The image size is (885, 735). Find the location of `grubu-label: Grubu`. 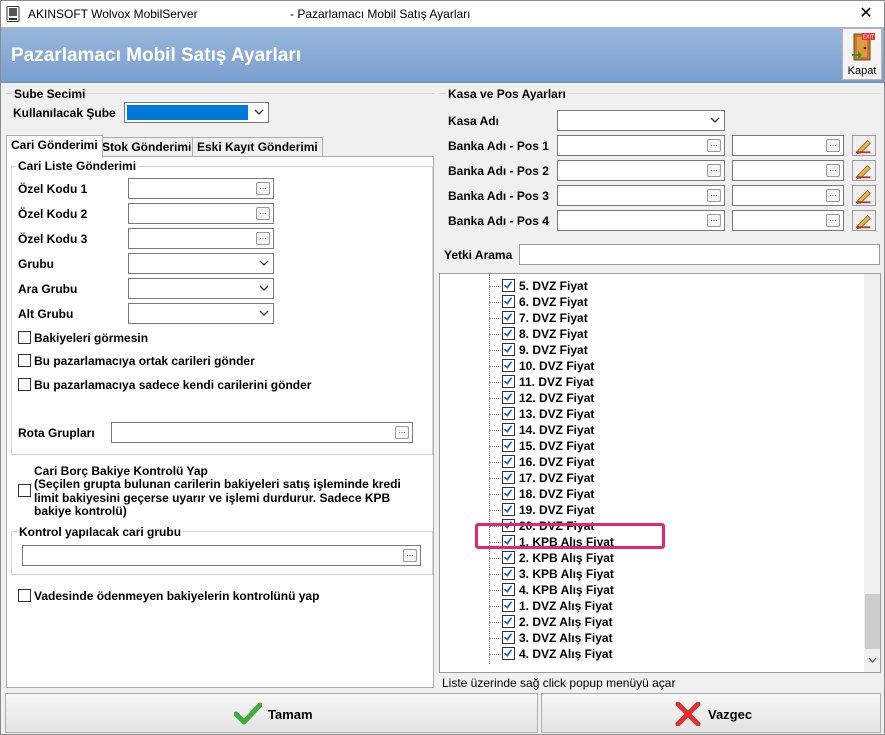

grubu-label: Grubu is located at coordinates (36, 264).